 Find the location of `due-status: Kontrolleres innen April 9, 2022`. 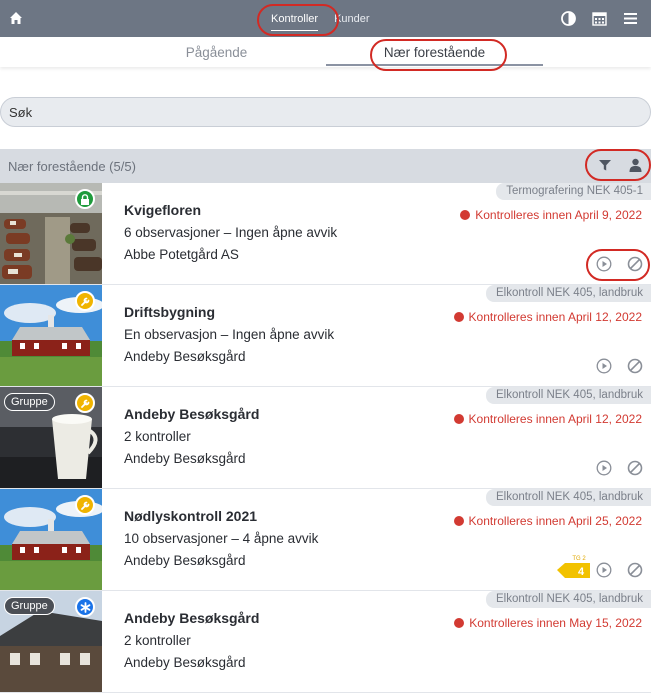

due-status: Kontrolleres innen April 9, 2022 is located at coordinates (551, 215).